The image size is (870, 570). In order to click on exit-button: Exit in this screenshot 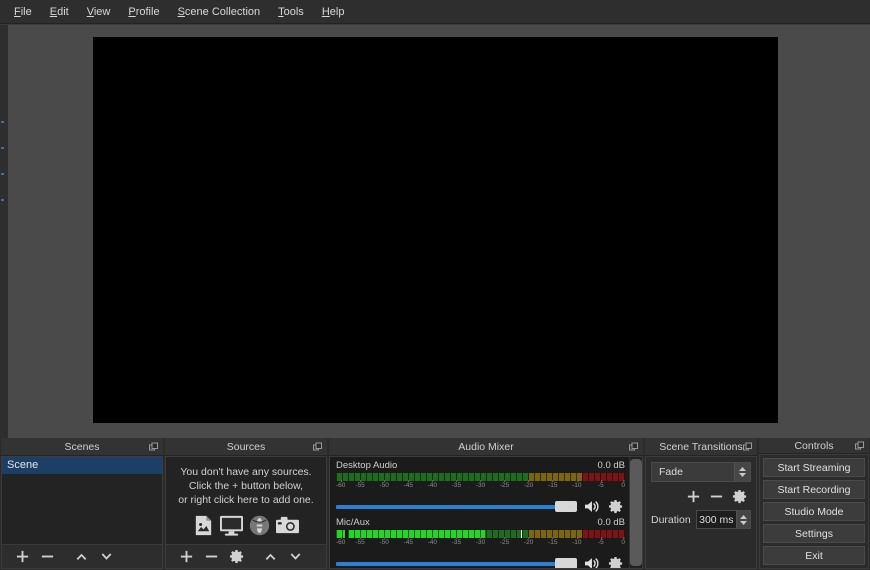, I will do `click(814, 555)`.